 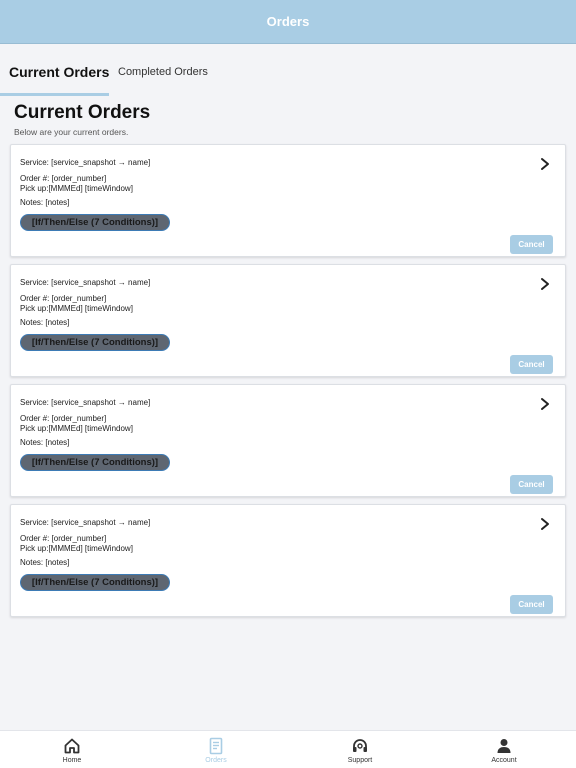 What do you see at coordinates (54, 94) in the screenshot?
I see `active-tab-indicator` at bounding box center [54, 94].